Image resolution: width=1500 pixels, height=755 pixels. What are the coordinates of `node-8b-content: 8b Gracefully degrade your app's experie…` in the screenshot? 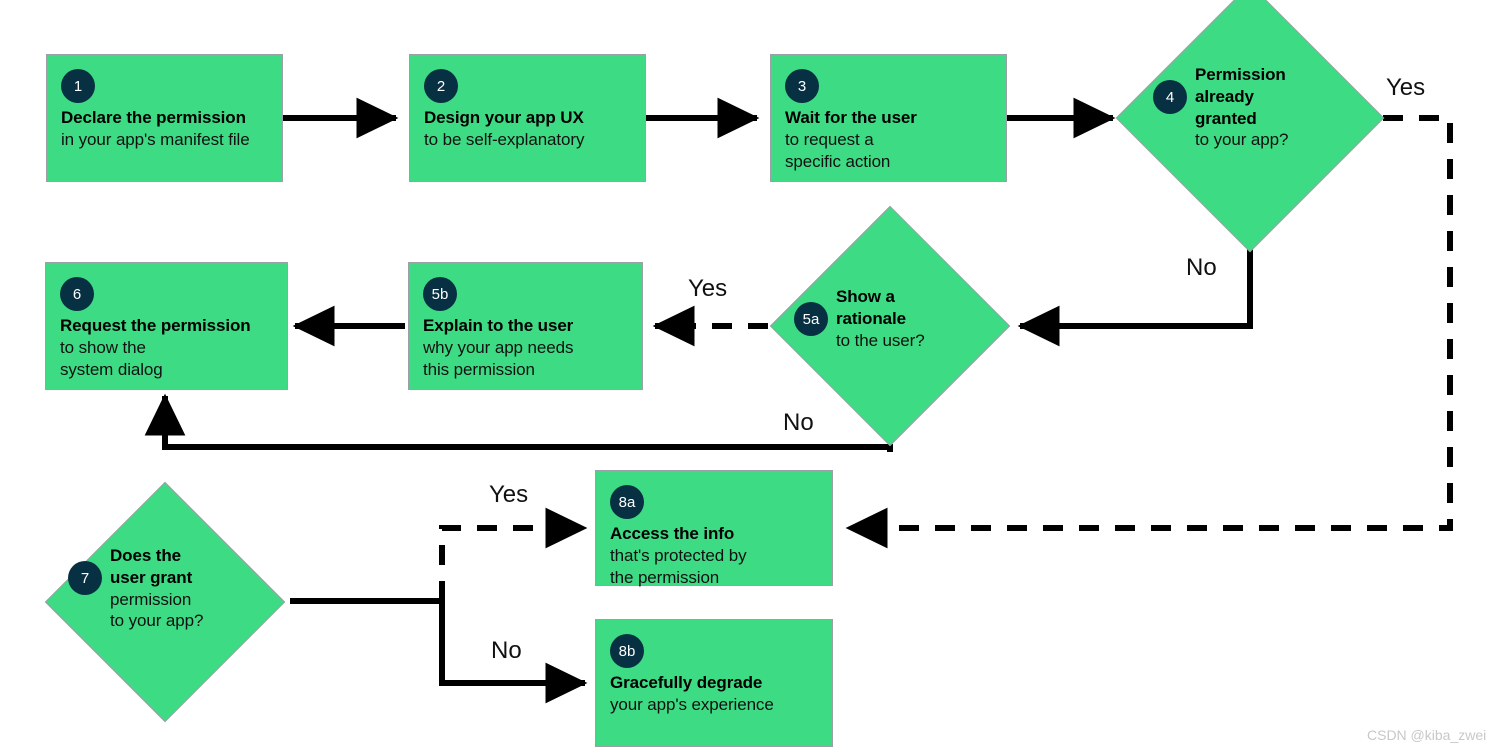 It's located at (714, 683).